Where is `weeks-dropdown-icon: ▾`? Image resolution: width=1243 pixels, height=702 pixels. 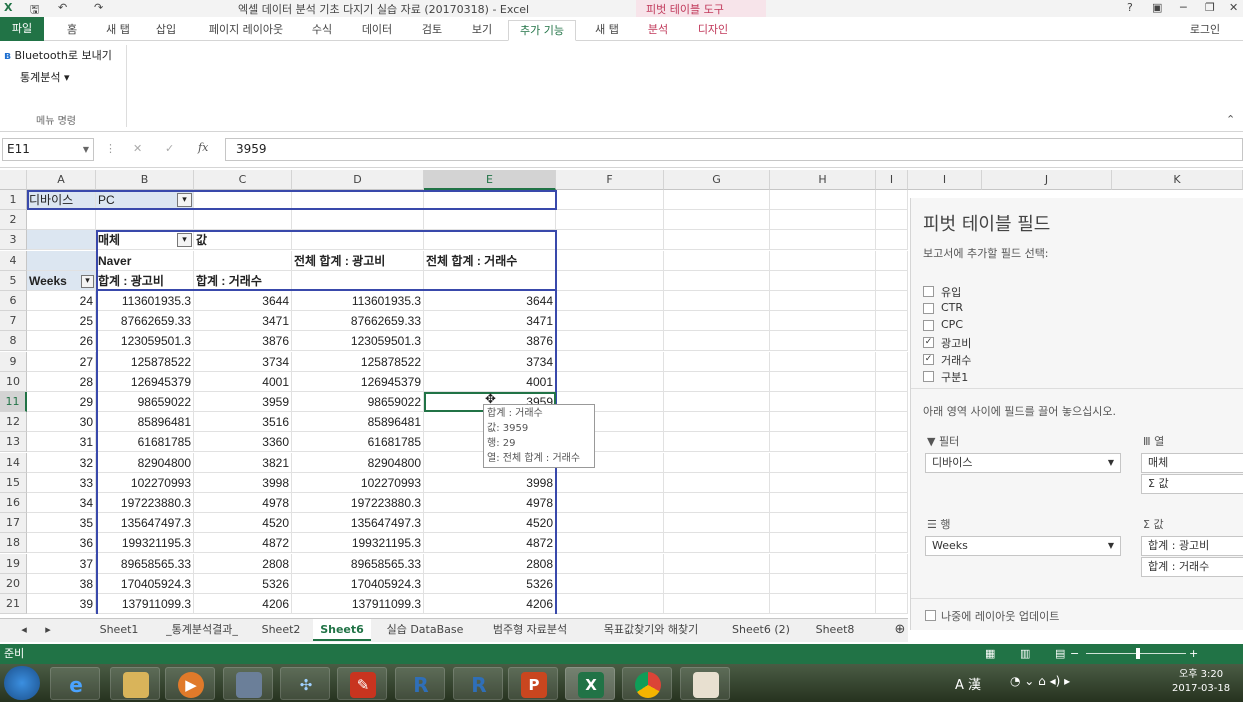
weeks-dropdown-icon: ▾ is located at coordinates (87, 281).